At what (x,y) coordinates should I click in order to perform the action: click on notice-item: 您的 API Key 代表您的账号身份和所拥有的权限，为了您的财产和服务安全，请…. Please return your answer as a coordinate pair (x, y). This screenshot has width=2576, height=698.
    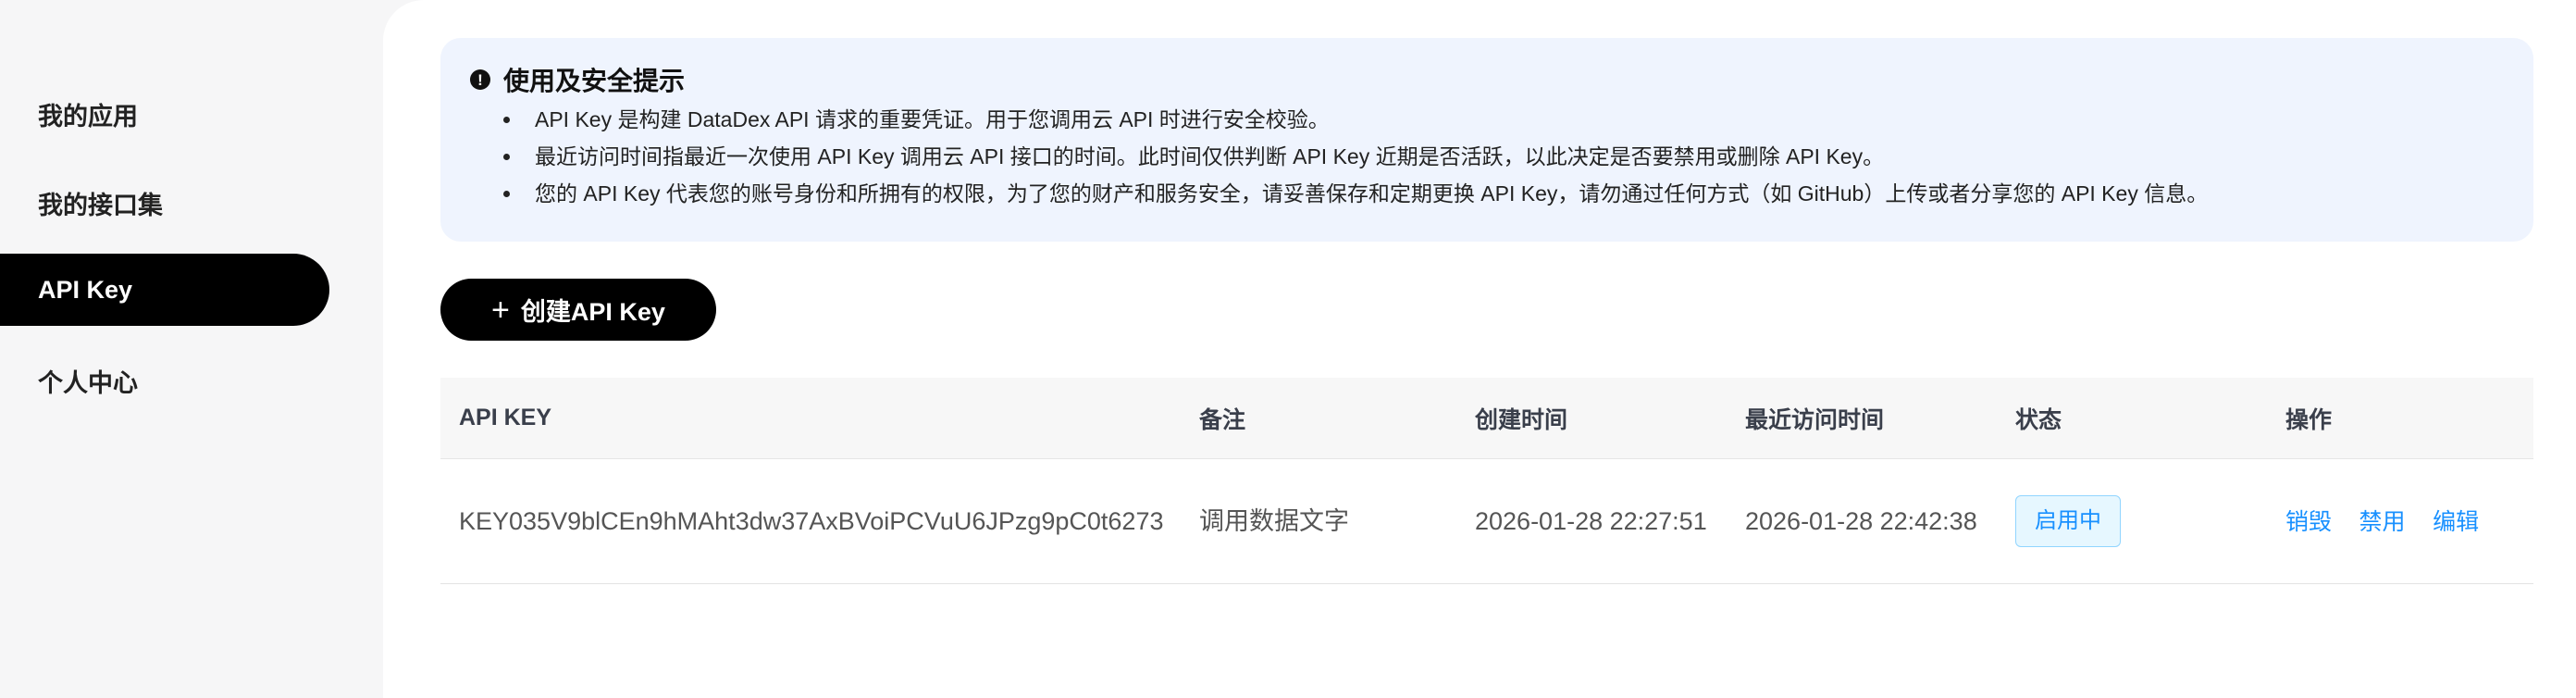
    Looking at the image, I should click on (1518, 193).